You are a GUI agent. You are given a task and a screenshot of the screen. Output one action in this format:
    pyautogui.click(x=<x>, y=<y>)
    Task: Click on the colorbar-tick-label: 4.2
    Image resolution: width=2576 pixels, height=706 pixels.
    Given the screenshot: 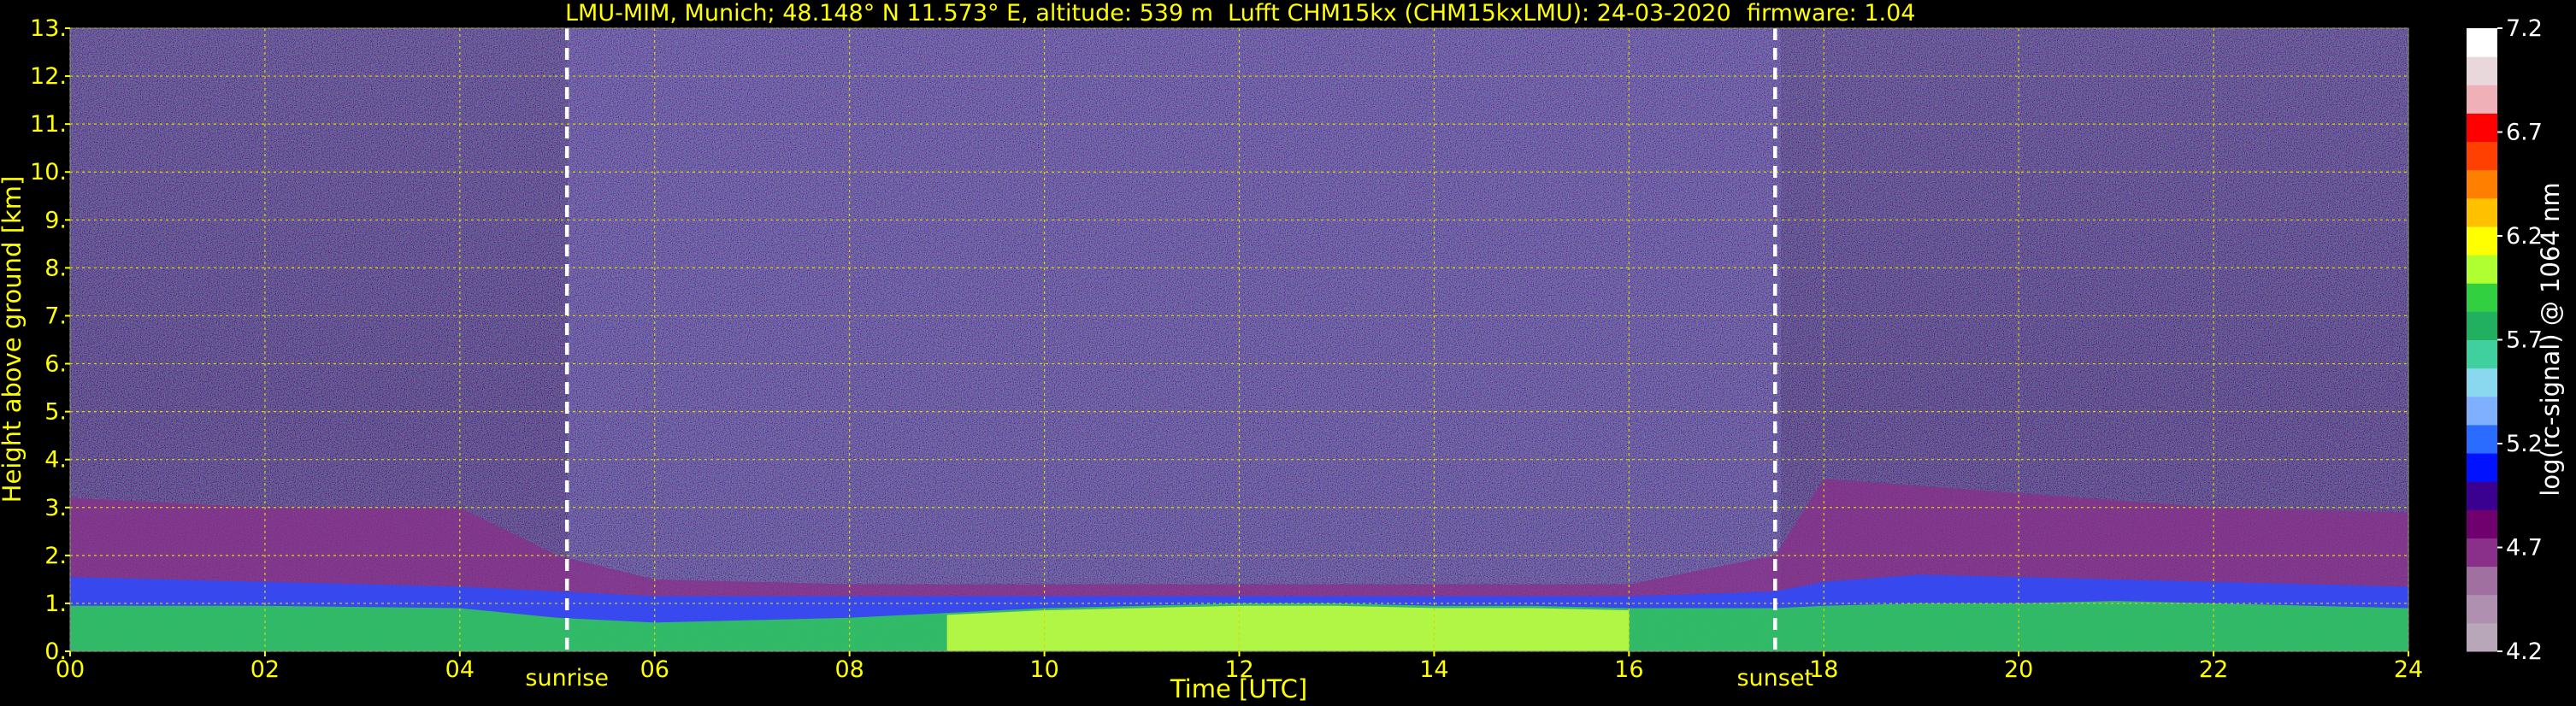 What is the action you would take?
    pyautogui.click(x=2524, y=651)
    